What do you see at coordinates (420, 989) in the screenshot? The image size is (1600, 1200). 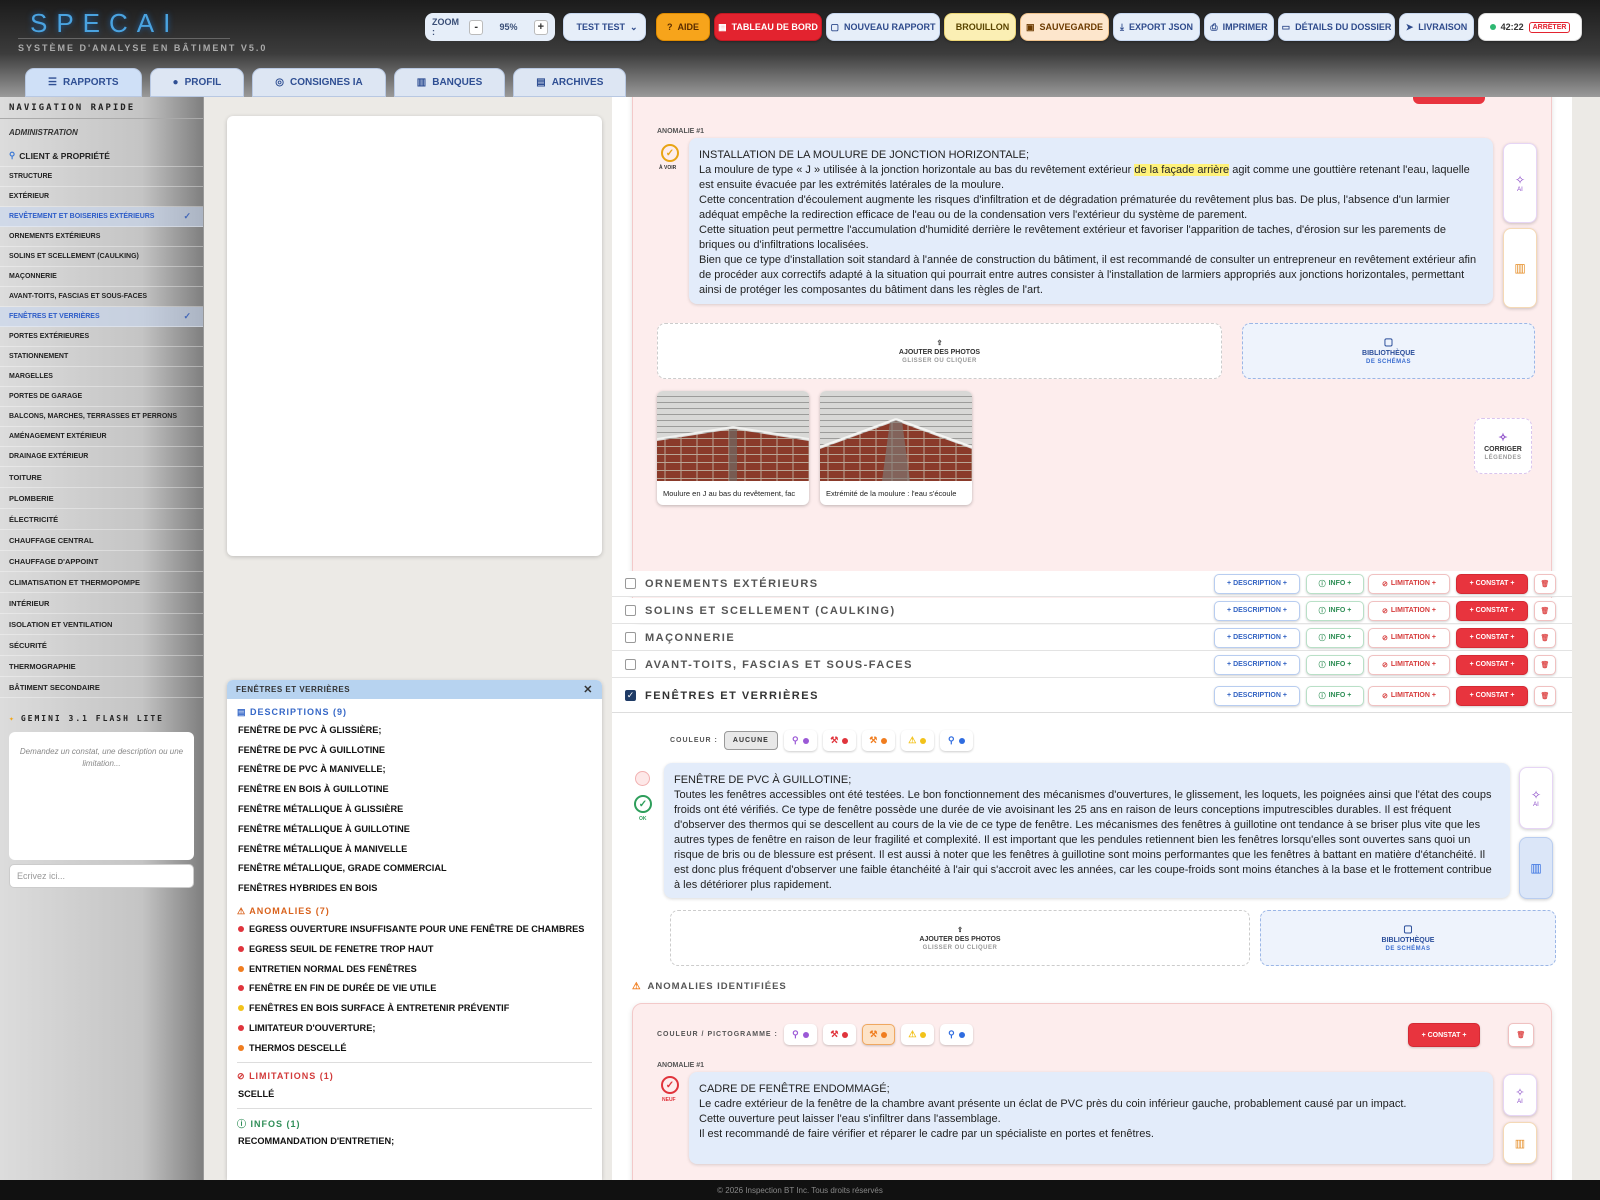 I see `list-item: FENÊTRE EN FIN DE DURÉE DE VIE UTILE` at bounding box center [420, 989].